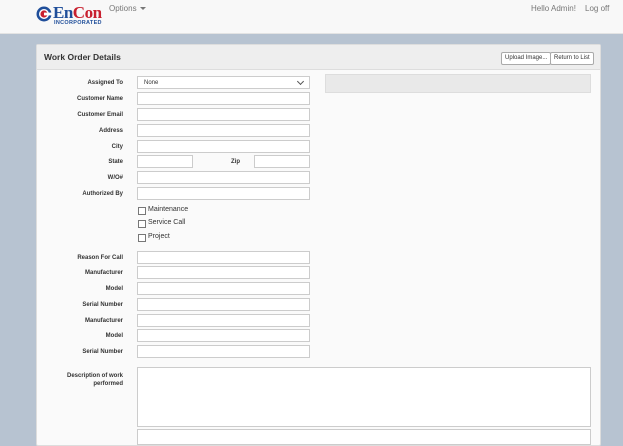 This screenshot has height=446, width=623. What do you see at coordinates (597, 8) in the screenshot?
I see `logoff-link: Log off` at bounding box center [597, 8].